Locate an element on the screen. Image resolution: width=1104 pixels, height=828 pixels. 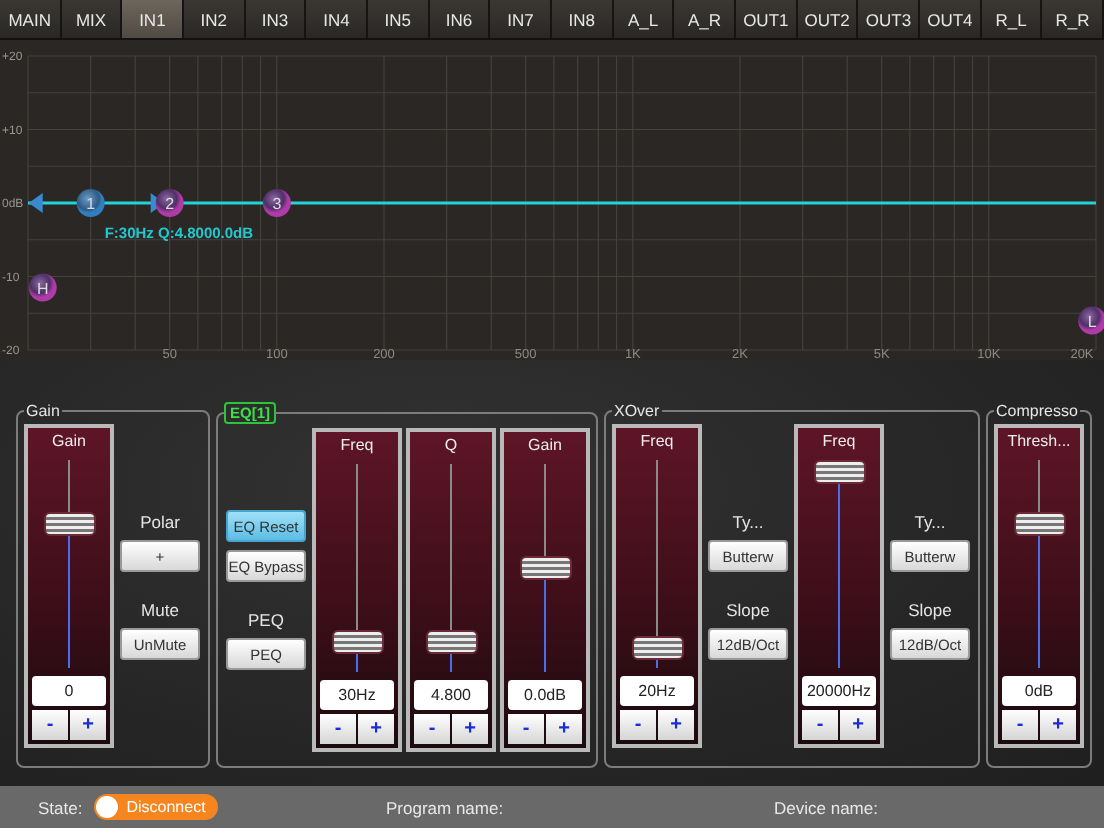
group-title: Gain is located at coordinates (43, 411).